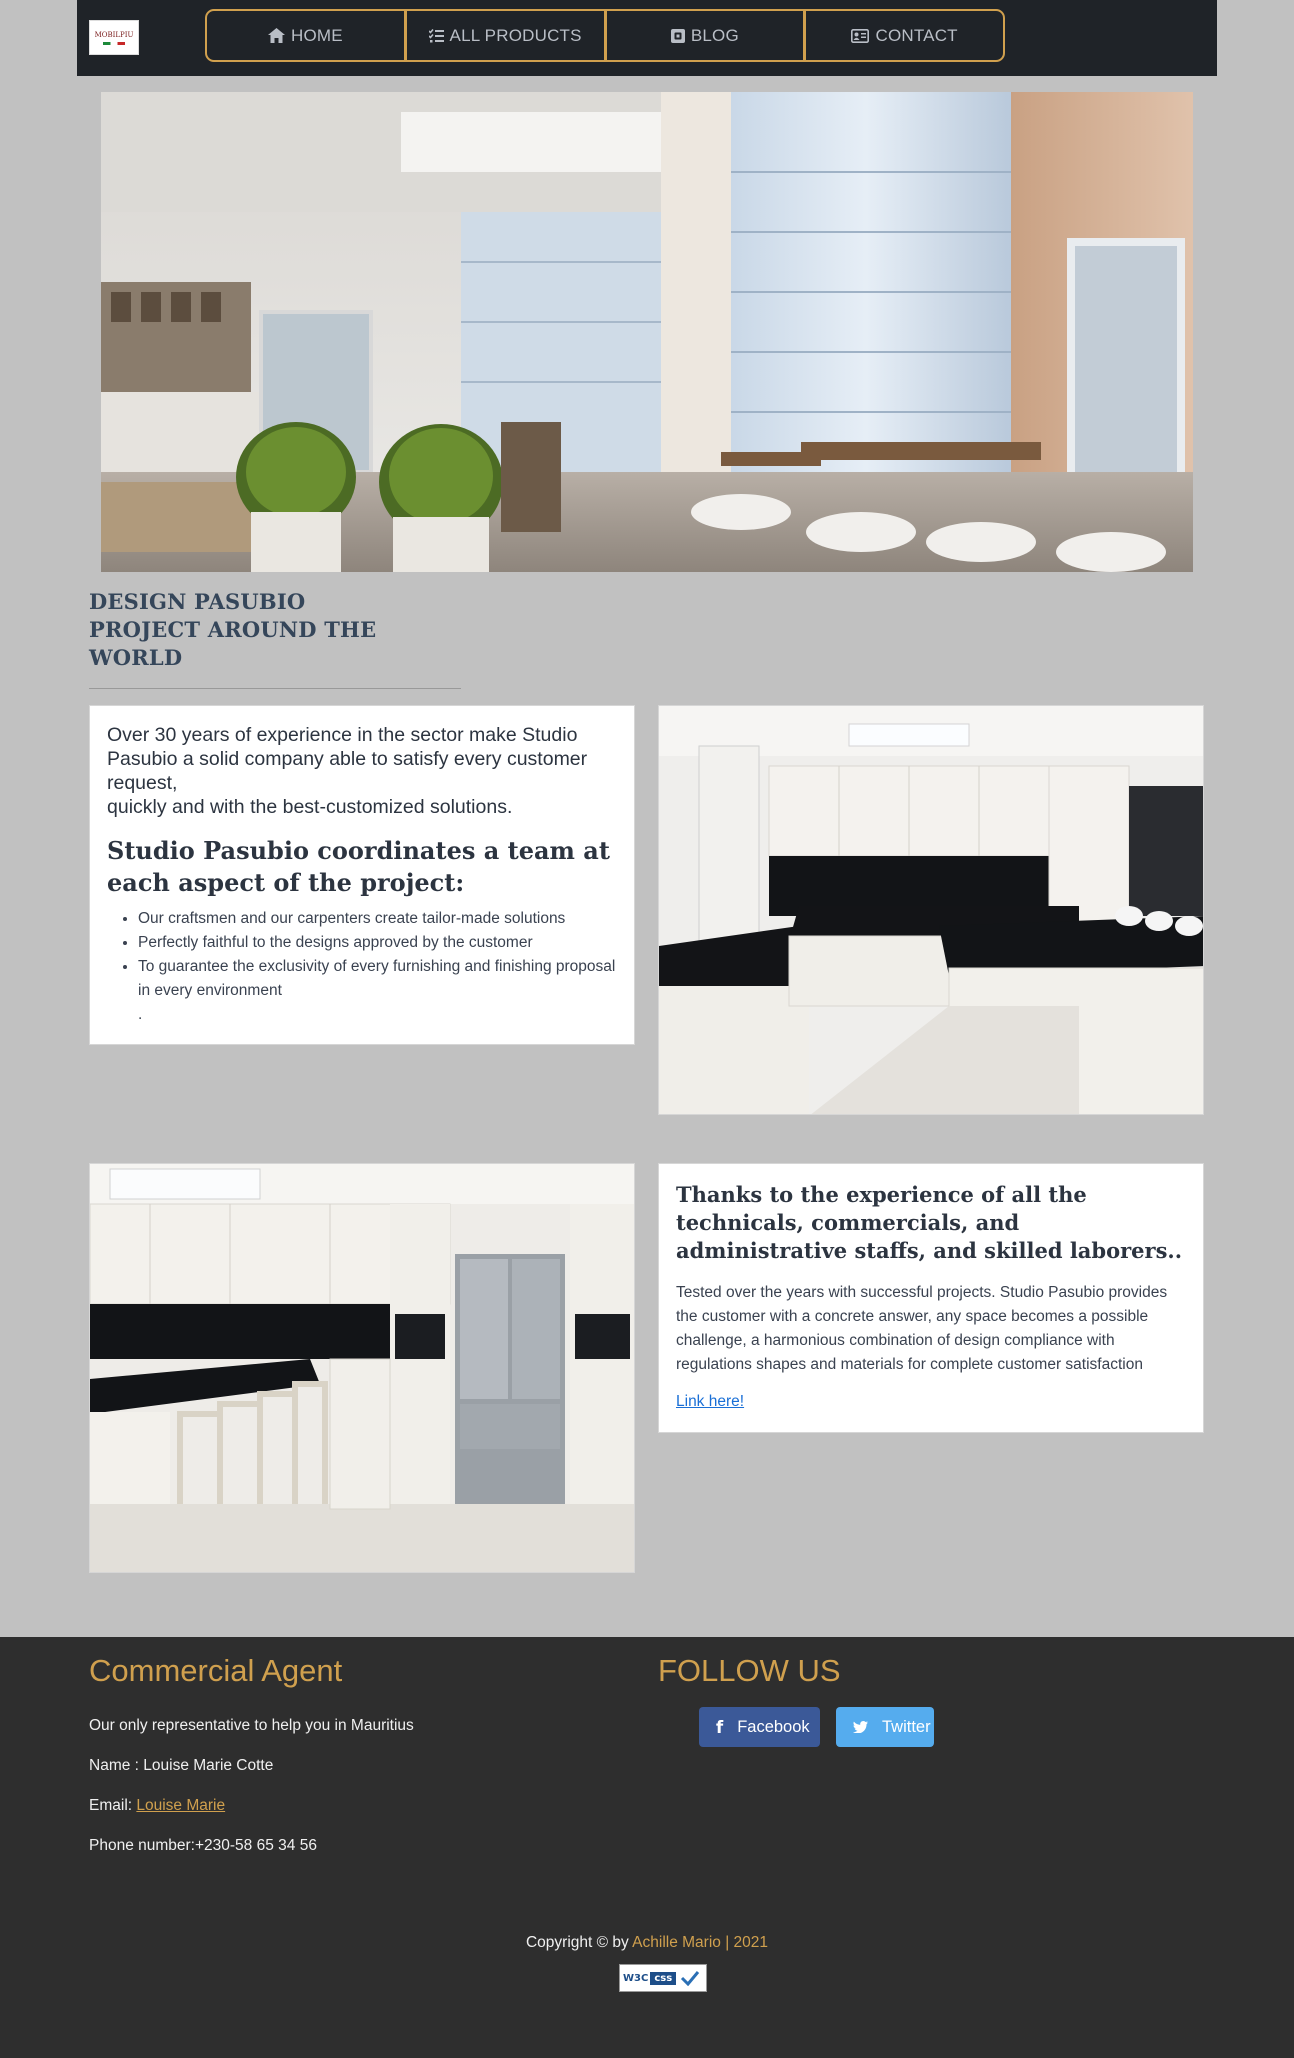 The height and width of the screenshot is (2058, 1294). What do you see at coordinates (720, 1727) in the screenshot?
I see `facebook-icon: f` at bounding box center [720, 1727].